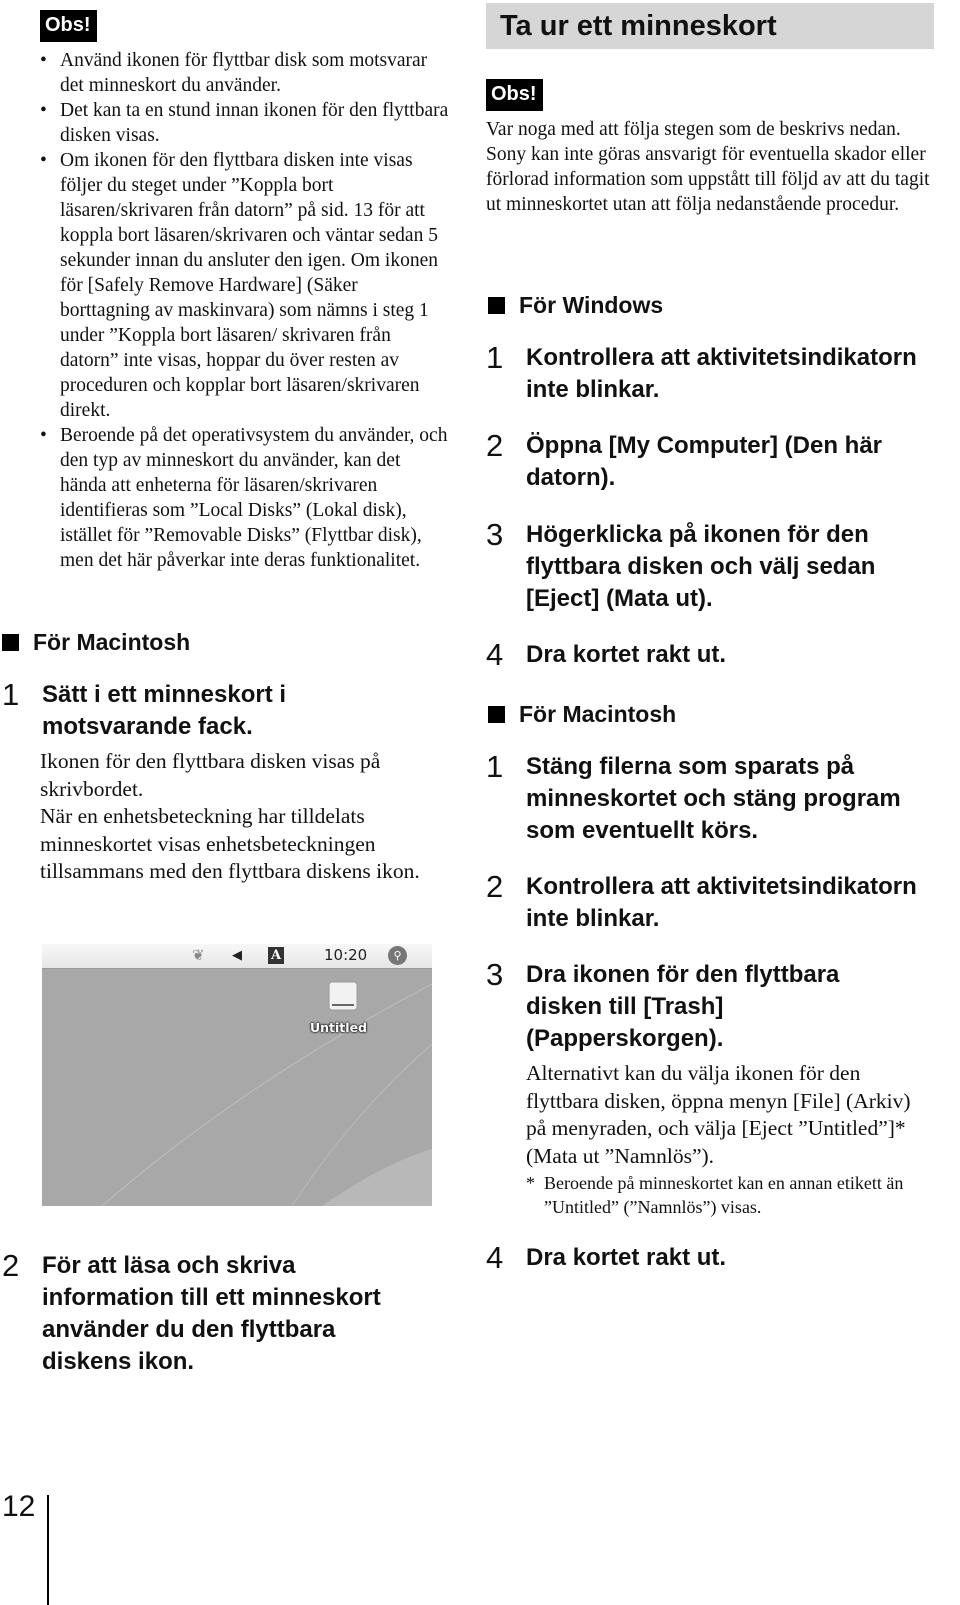  I want to click on removable-disk-label: Untitled, so click(338, 1027).